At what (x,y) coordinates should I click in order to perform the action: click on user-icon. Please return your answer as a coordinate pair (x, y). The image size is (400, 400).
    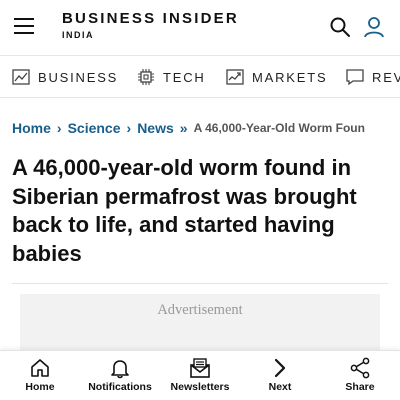
    Looking at the image, I should click on (374, 27).